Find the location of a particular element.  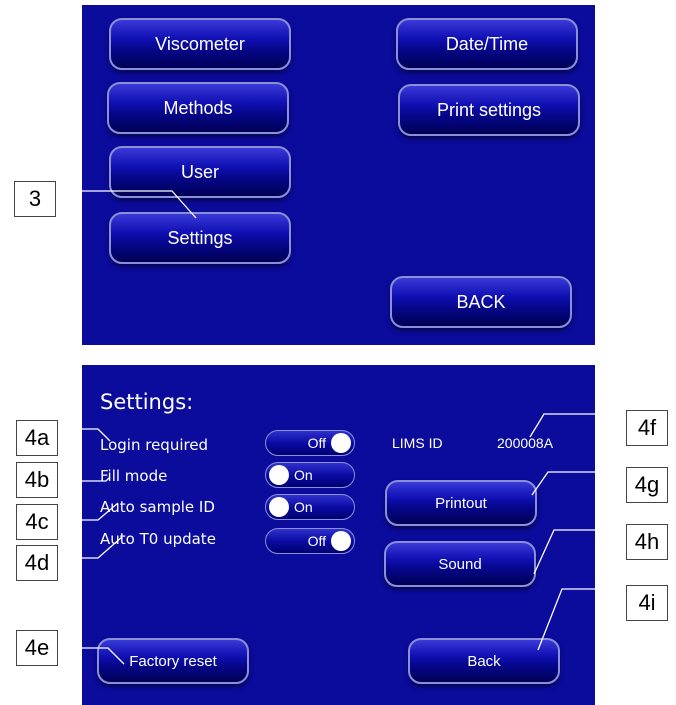

back-button-main: BACK is located at coordinates (481, 302).